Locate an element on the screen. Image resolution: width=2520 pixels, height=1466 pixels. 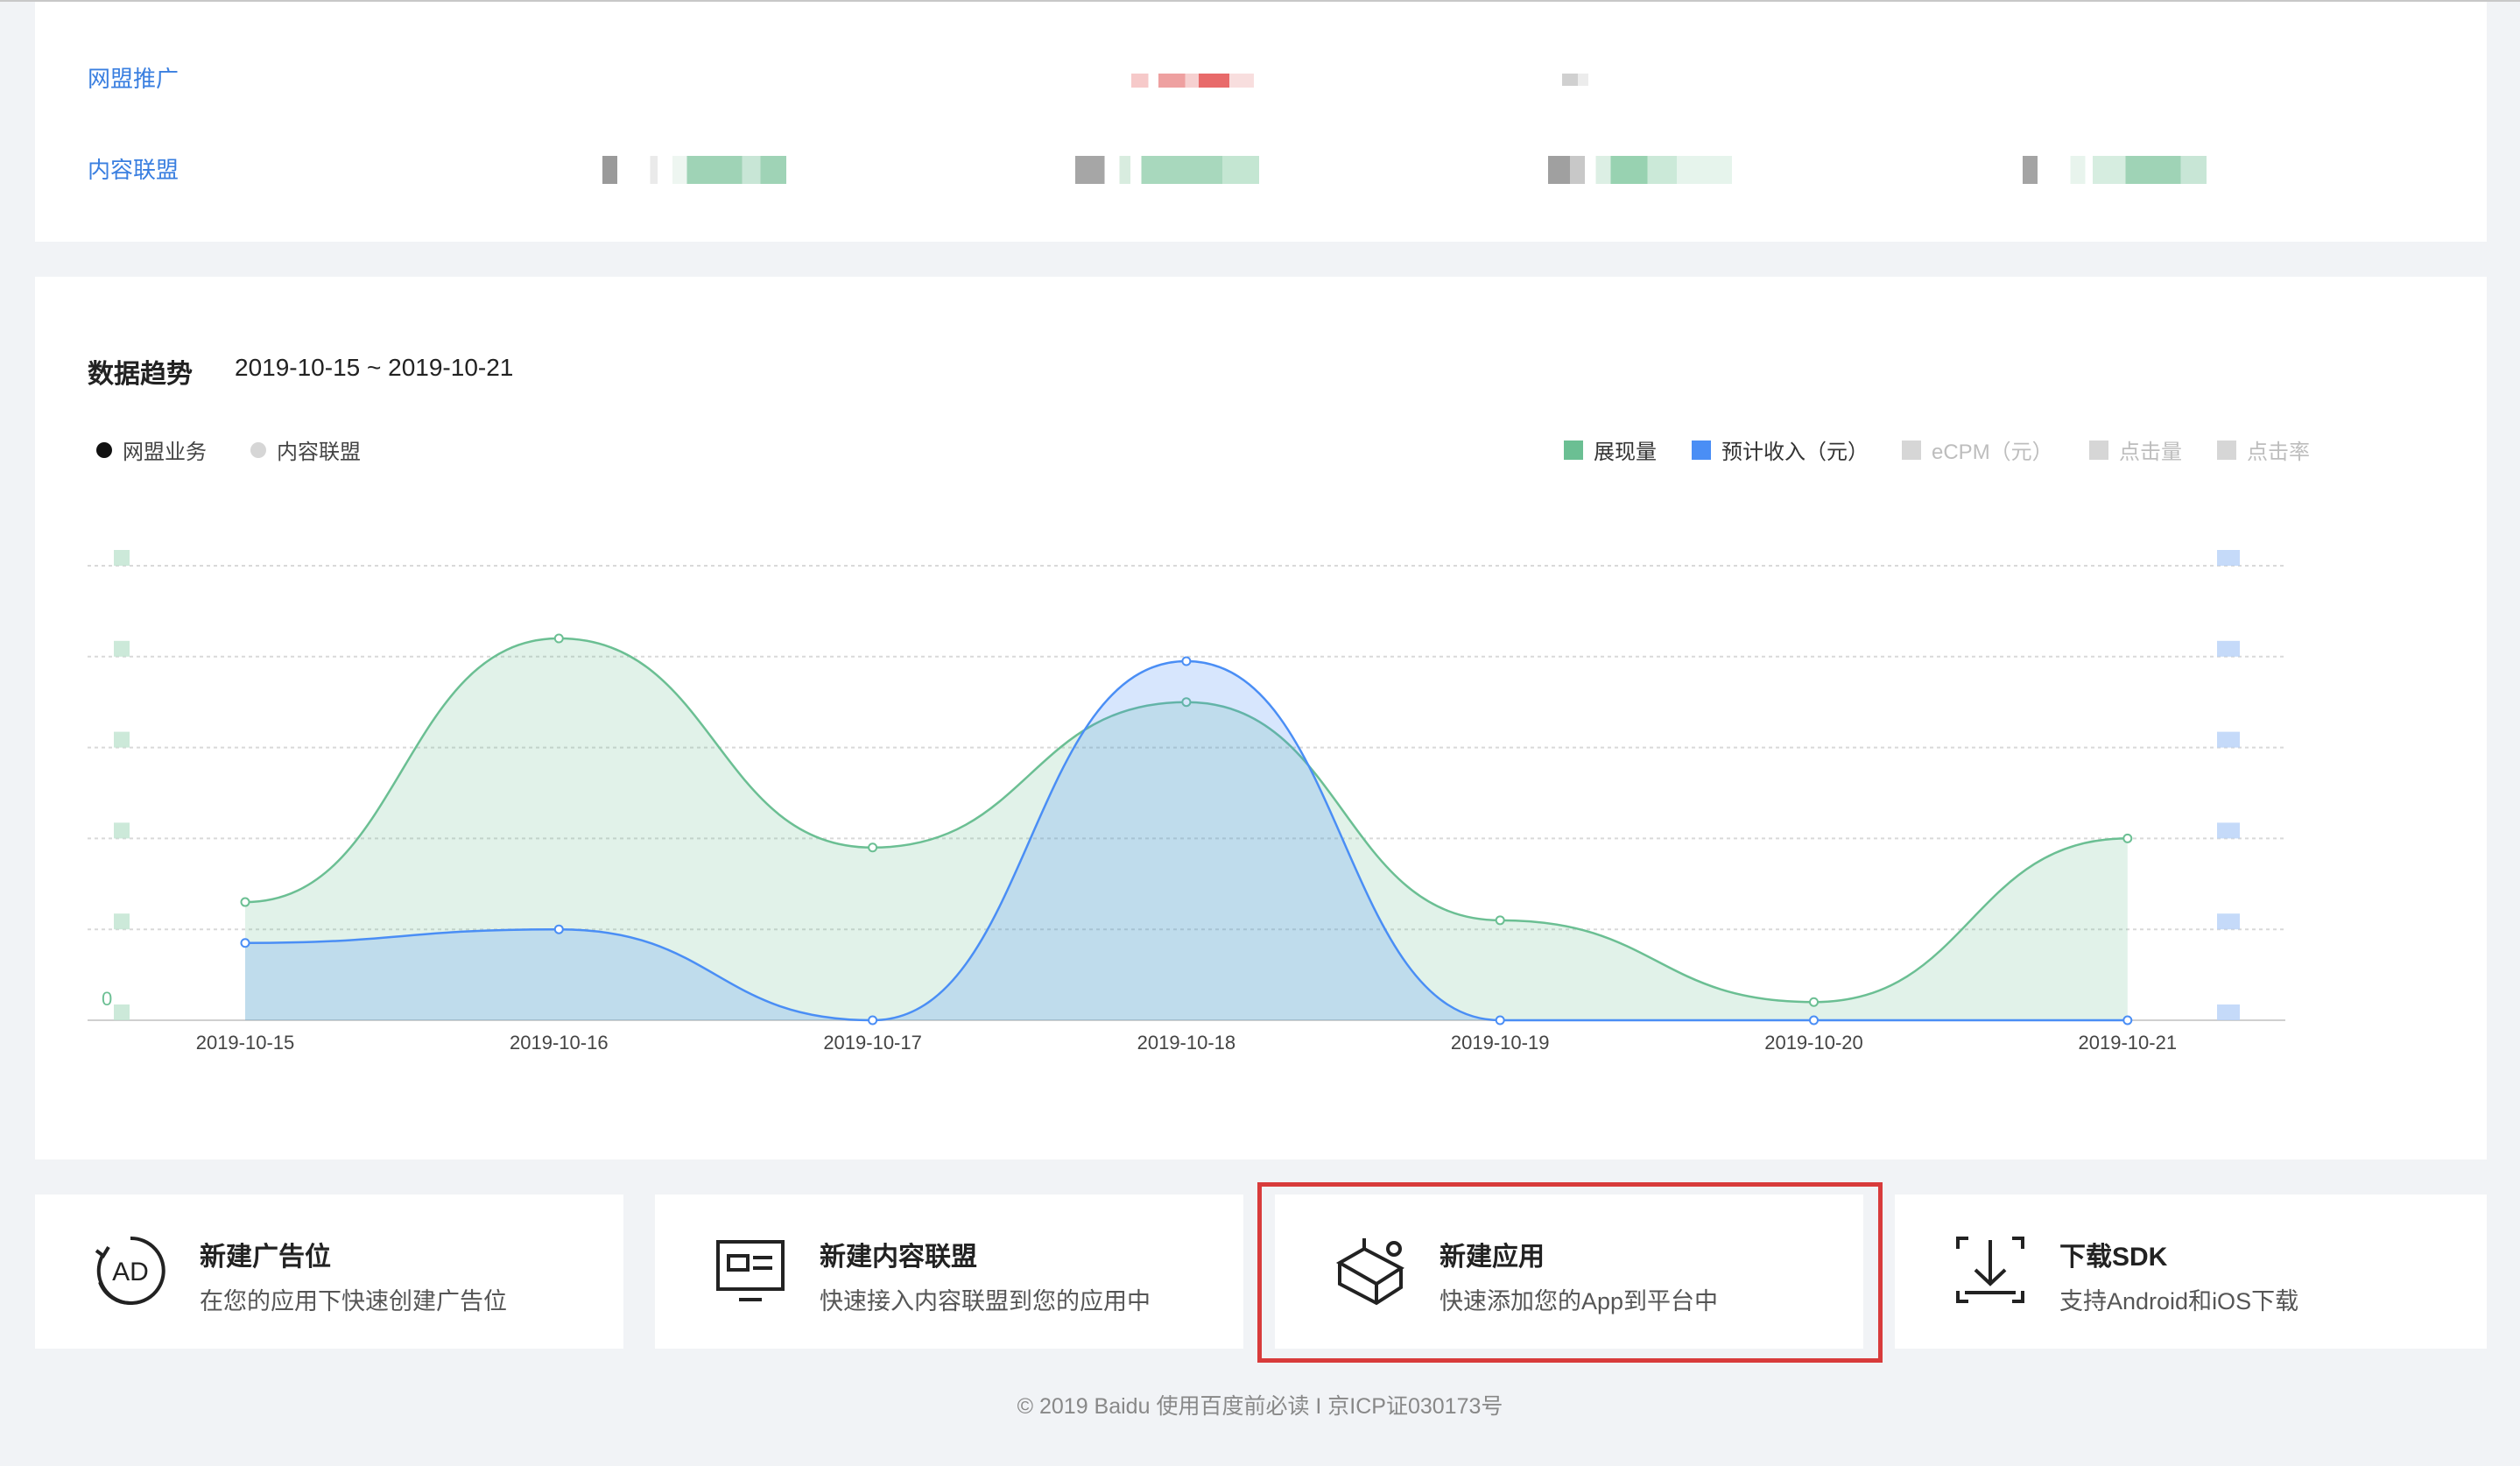
svg-text: AD is located at coordinates (130, 1272).